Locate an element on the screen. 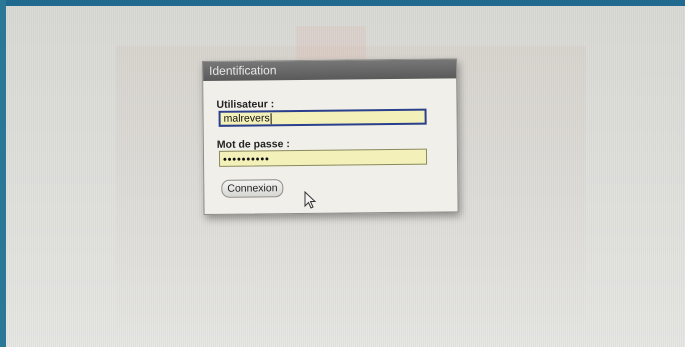  connexion-button: Connexion is located at coordinates (252, 188).